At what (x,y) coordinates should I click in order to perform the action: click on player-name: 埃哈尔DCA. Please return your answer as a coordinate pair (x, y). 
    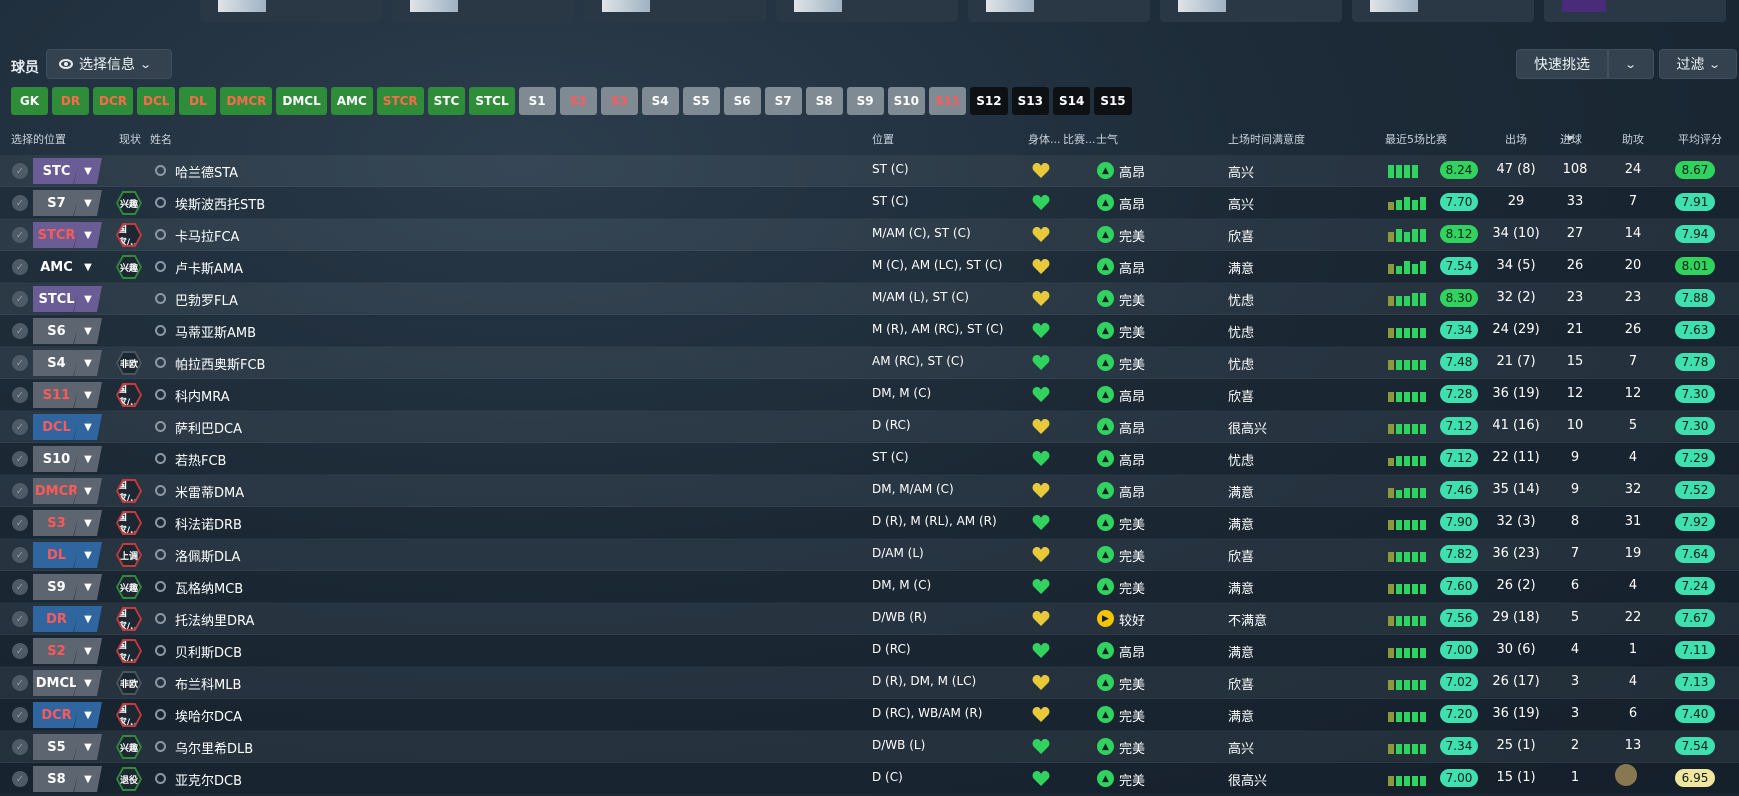
    Looking at the image, I should click on (208, 715).